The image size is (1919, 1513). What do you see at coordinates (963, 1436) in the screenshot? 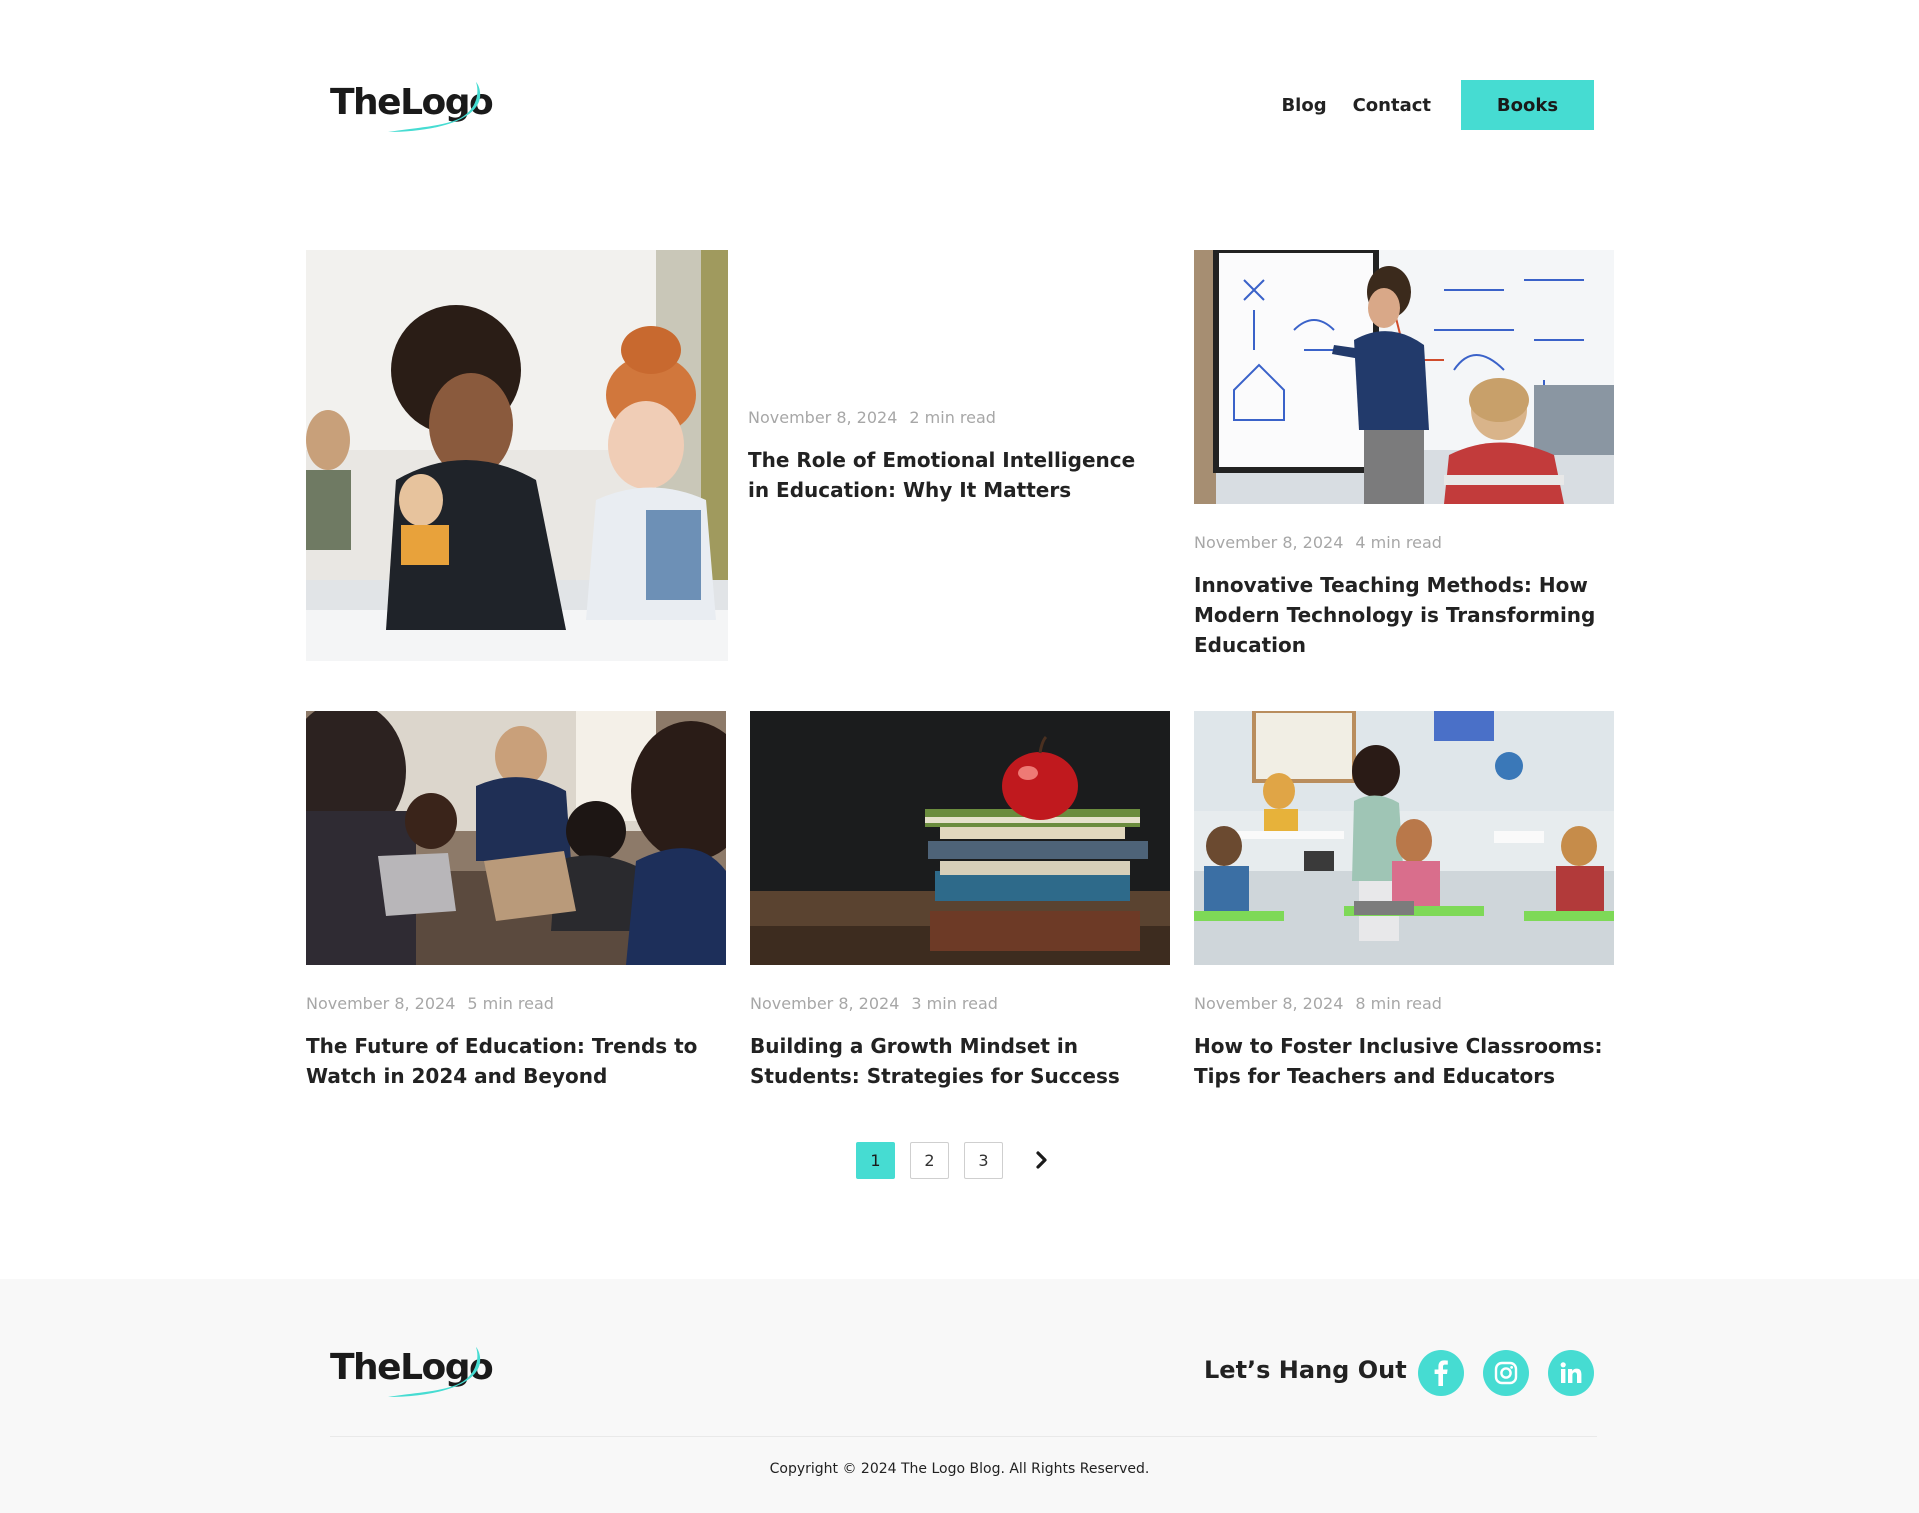
I see `footer-divider` at bounding box center [963, 1436].